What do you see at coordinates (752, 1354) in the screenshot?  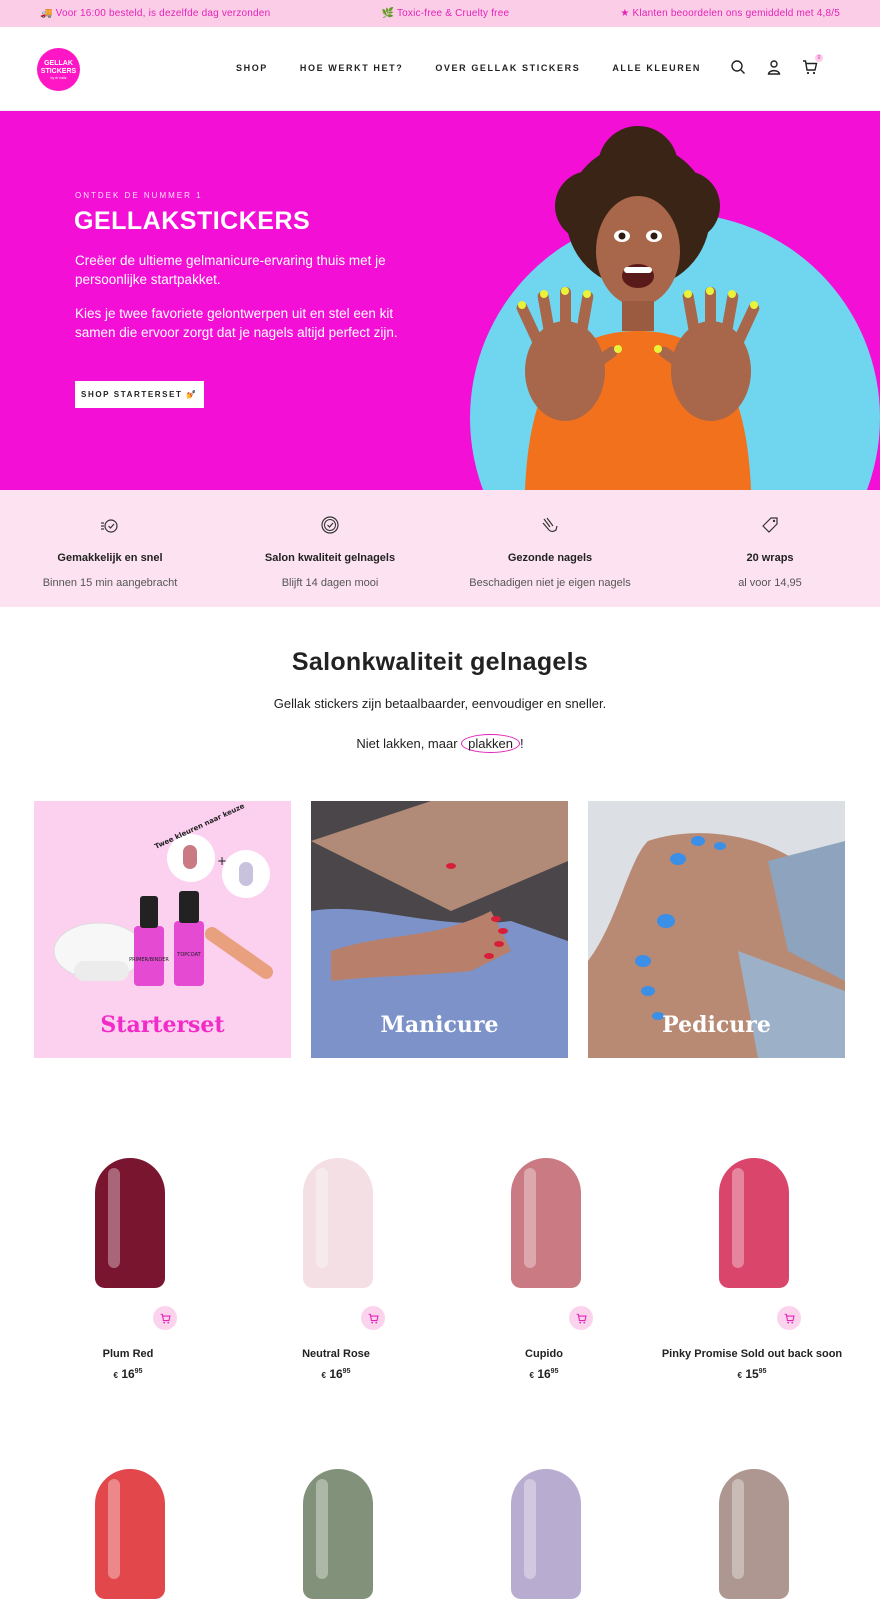 I see `product-name: Pinky Promise Sold out back soon` at bounding box center [752, 1354].